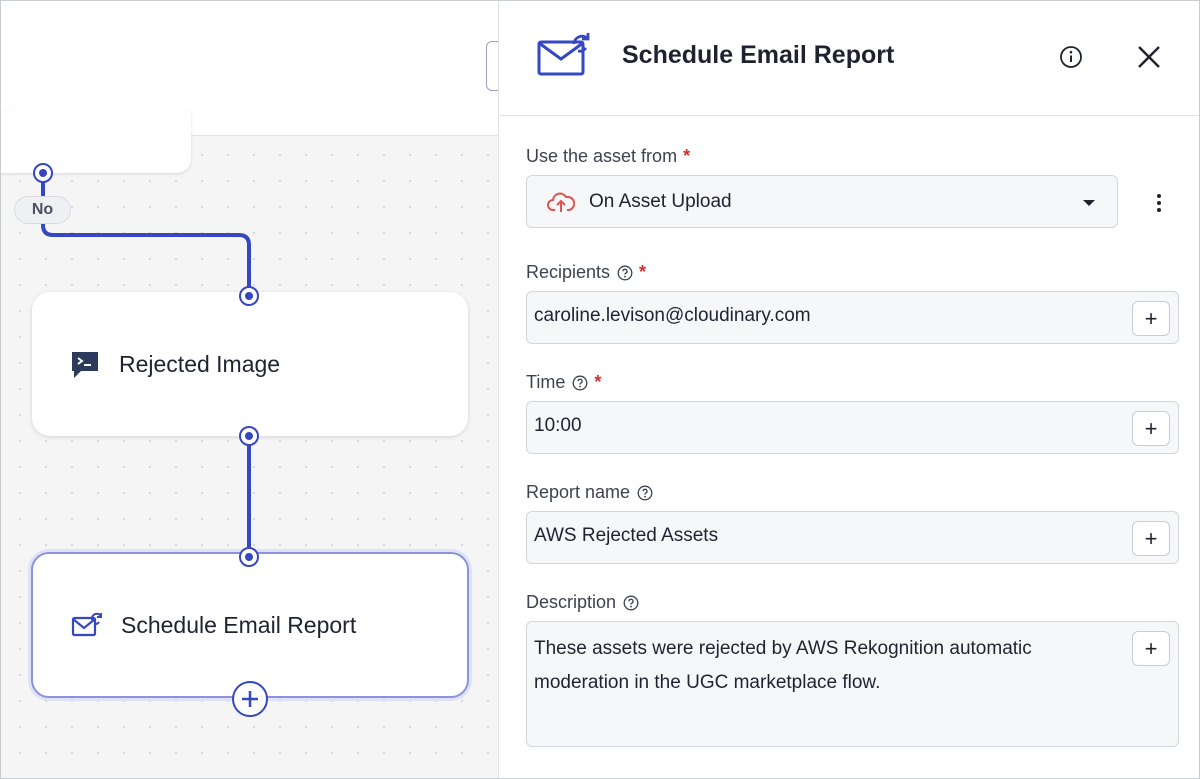 The width and height of the screenshot is (1200, 779). I want to click on recipients-value: caroline.levison@cloudinary.com, so click(672, 315).